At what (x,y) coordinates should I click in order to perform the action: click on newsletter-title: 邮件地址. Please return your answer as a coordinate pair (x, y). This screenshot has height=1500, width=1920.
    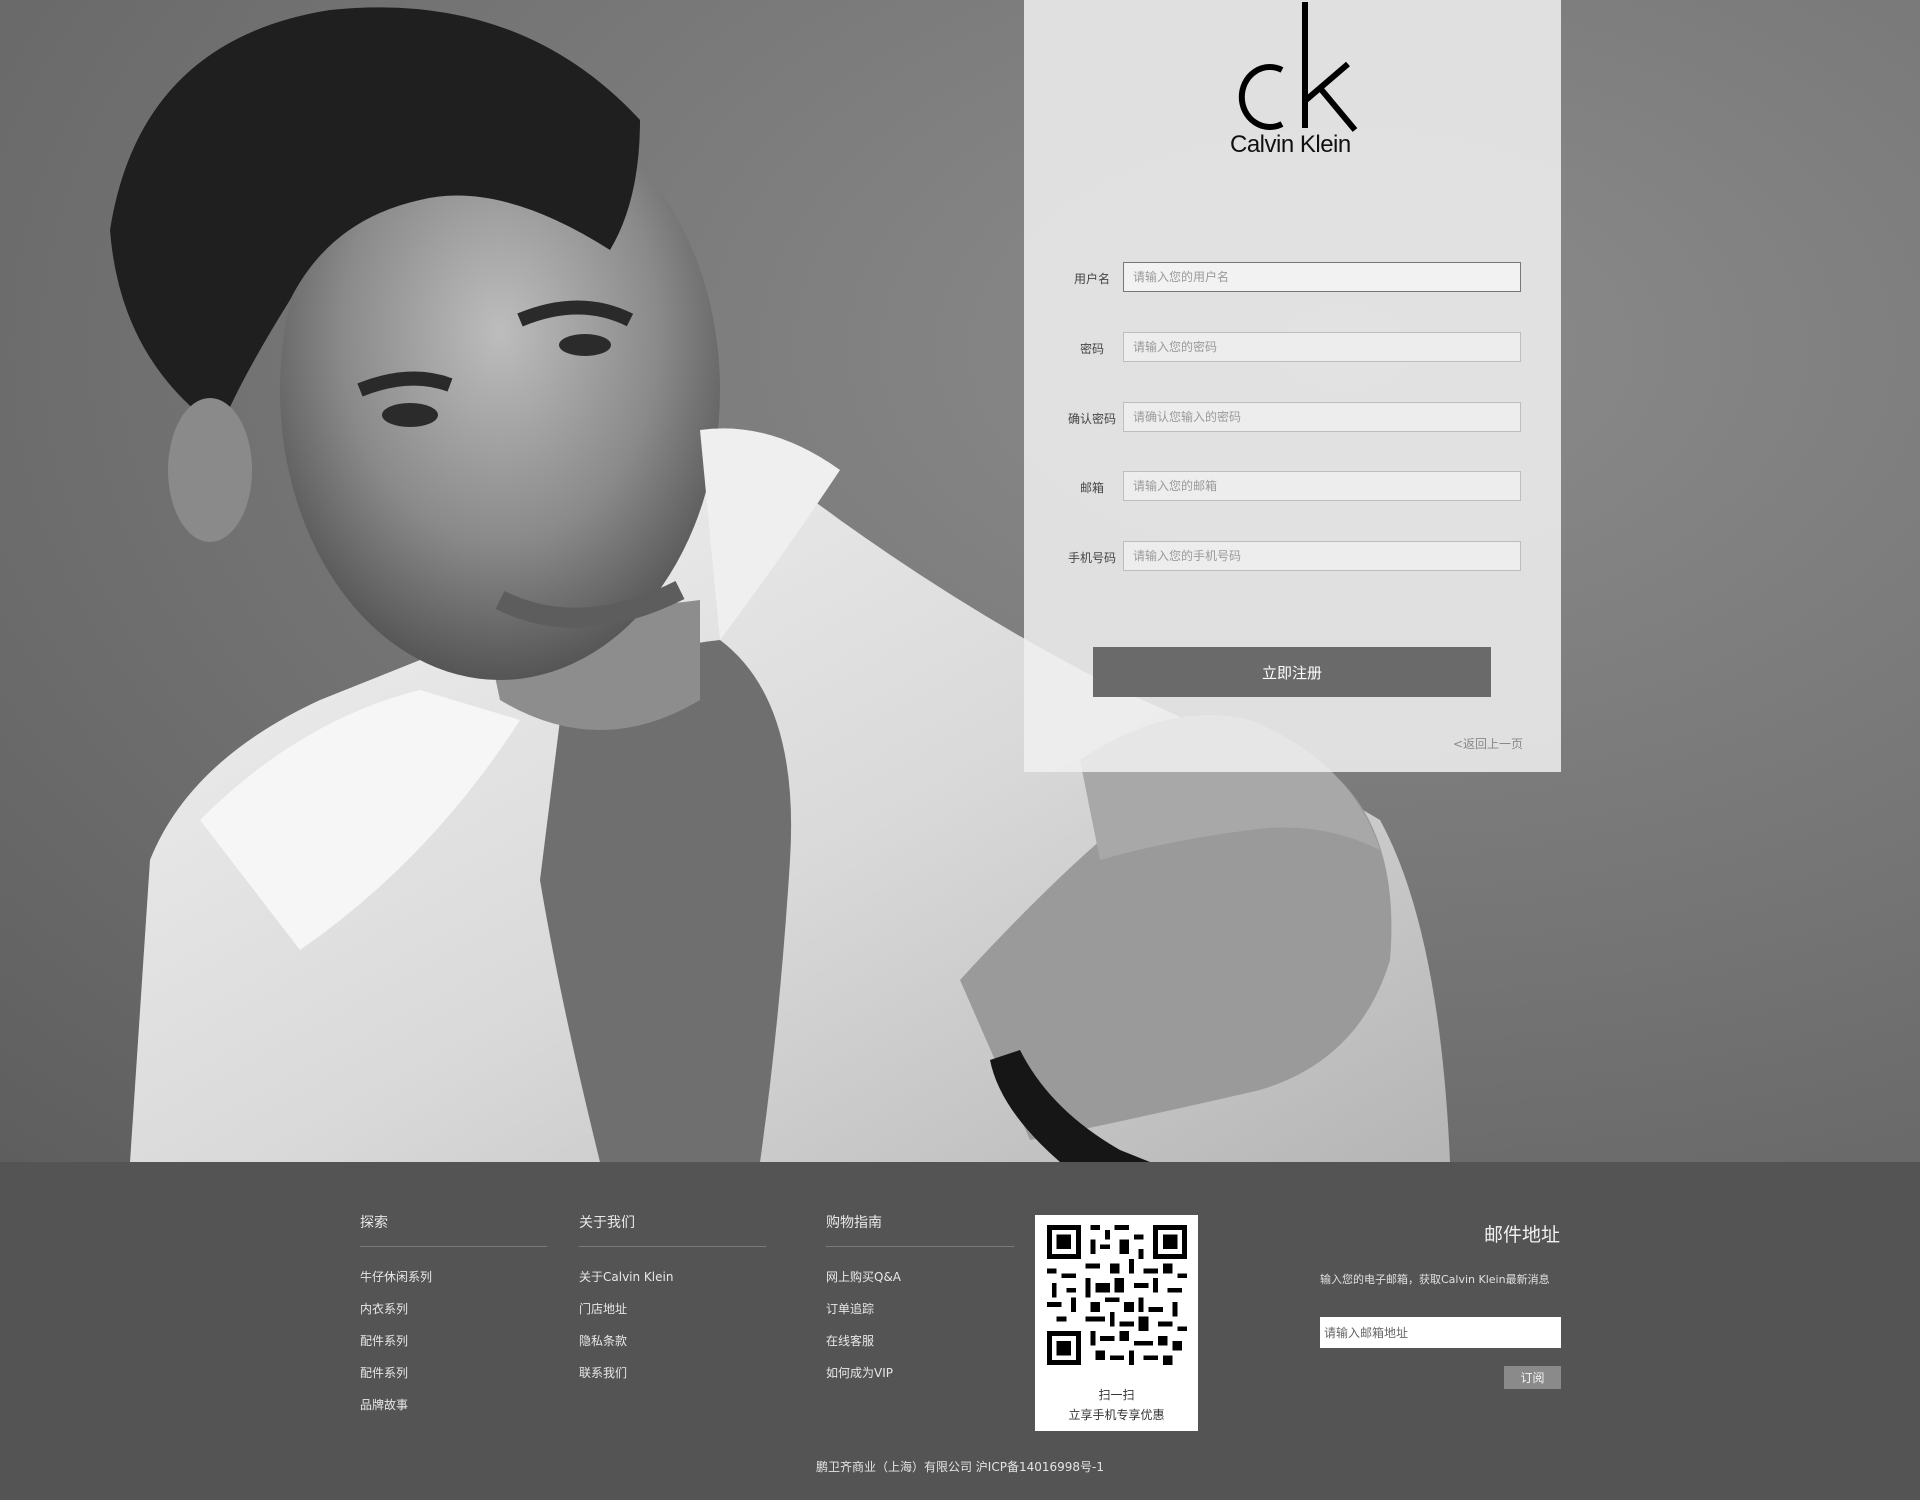
    Looking at the image, I should click on (1521, 1235).